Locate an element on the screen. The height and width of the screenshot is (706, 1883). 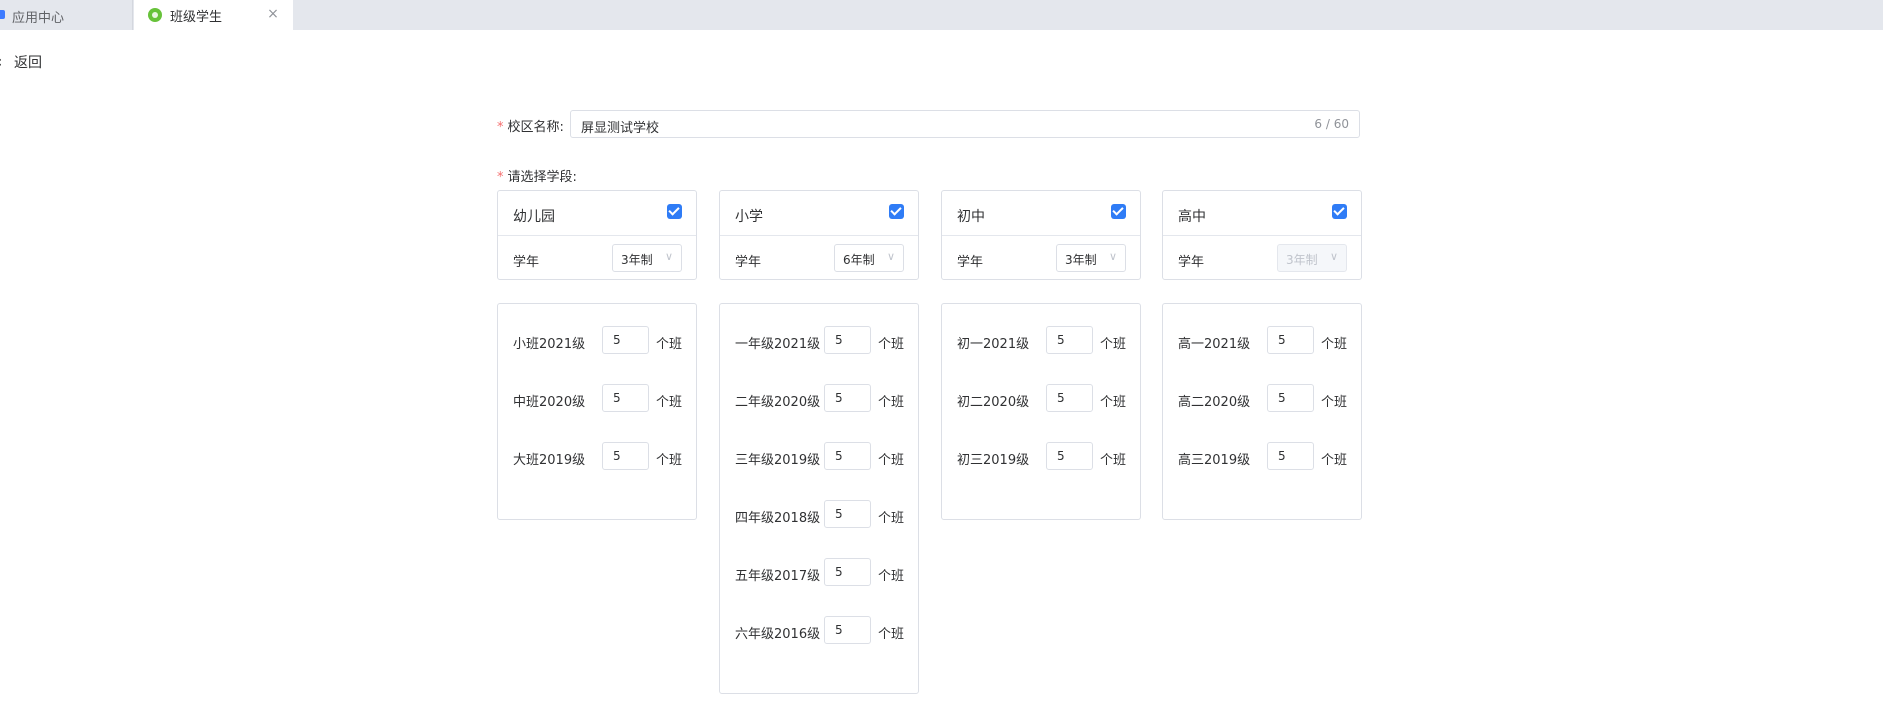
grade-row: 高三2019级 5 个班 is located at coordinates (1262, 457).